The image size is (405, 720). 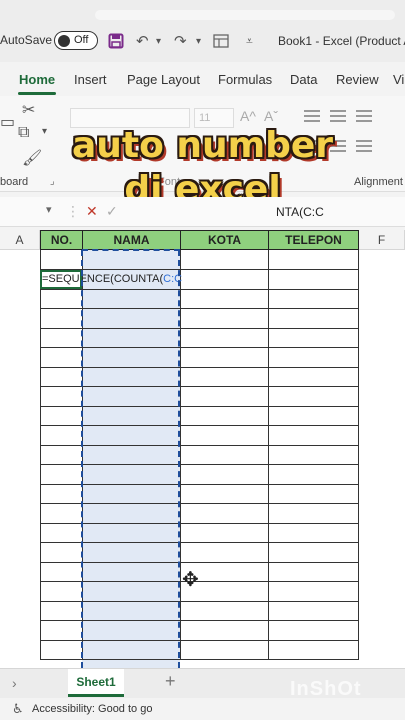 I want to click on accessibility-icon: ♿, so click(x=18, y=708).